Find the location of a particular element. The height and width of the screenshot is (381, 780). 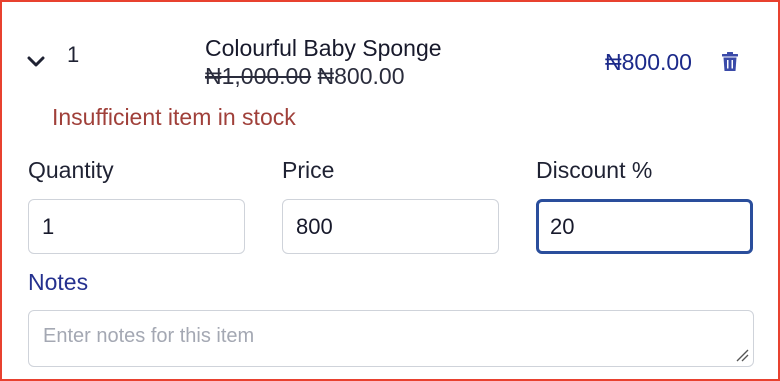

original-price: ₦1,000.00 is located at coordinates (258, 76).